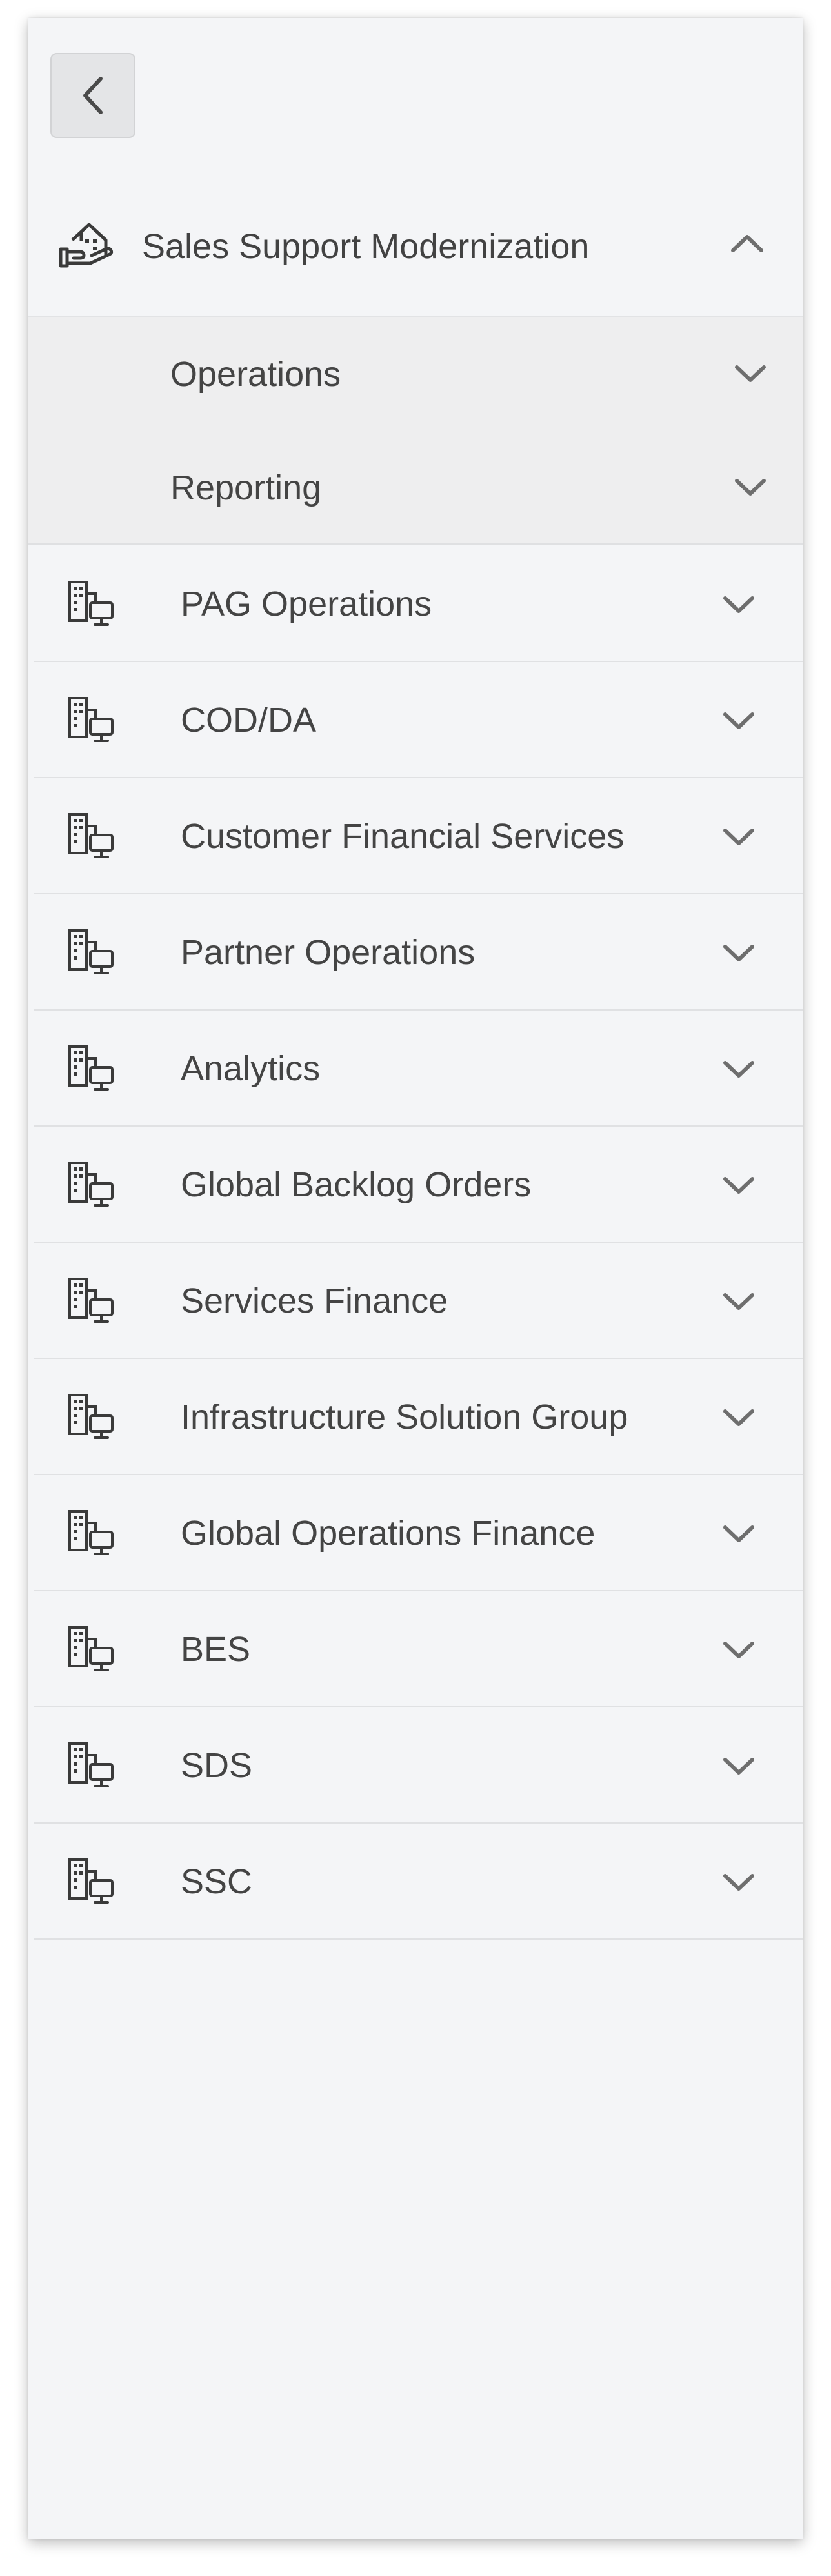  I want to click on section-title: Sales Support Modernization, so click(366, 246).